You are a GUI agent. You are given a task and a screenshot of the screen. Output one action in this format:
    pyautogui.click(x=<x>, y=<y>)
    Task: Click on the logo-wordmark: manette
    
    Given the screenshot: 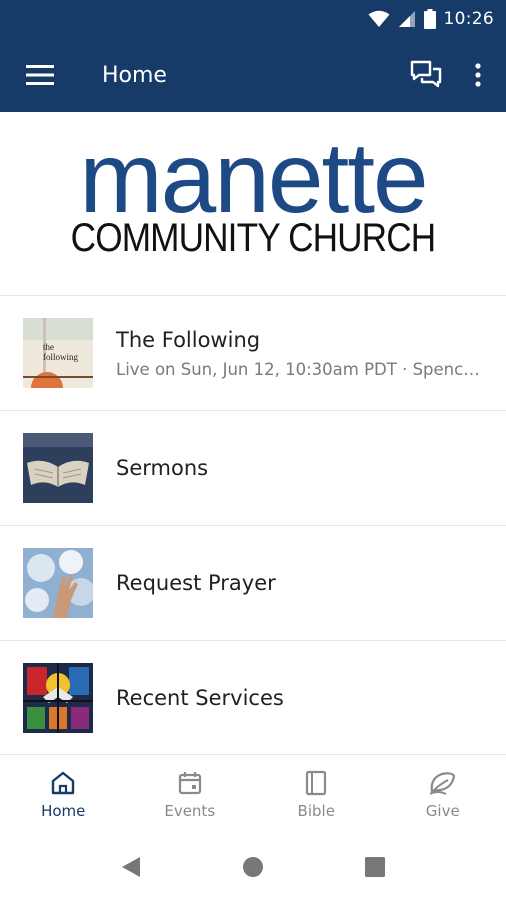 What is the action you would take?
    pyautogui.click(x=253, y=178)
    